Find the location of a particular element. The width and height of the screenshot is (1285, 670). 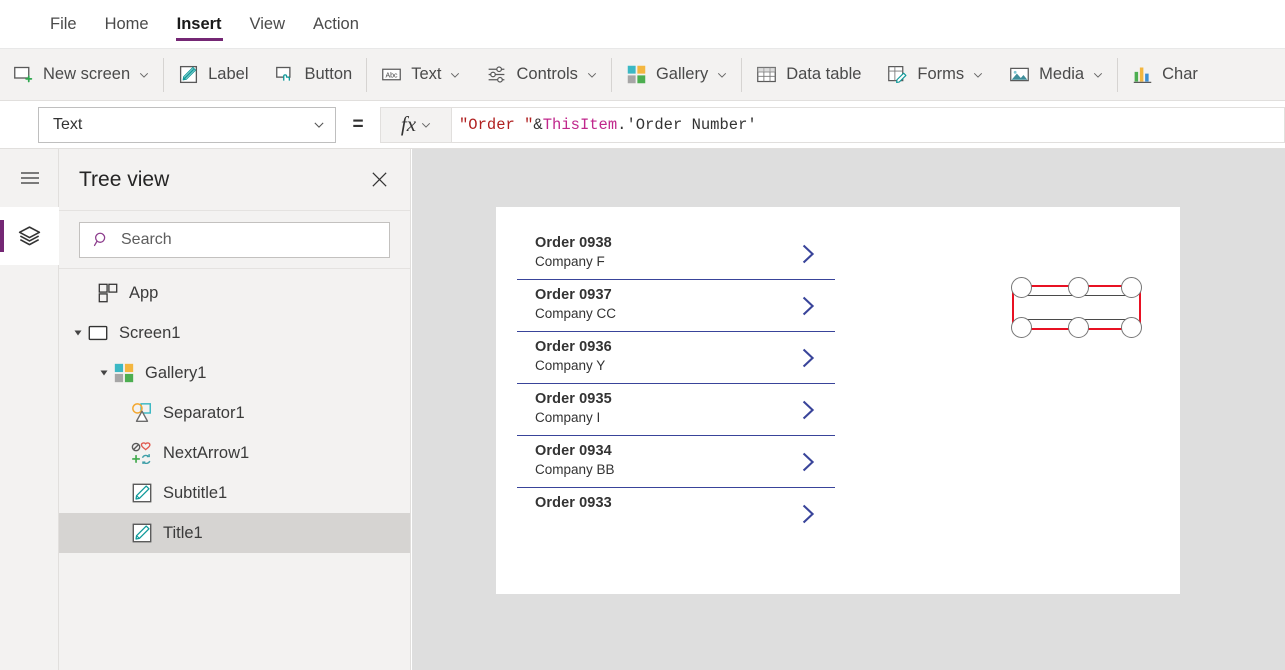

app-icon is located at coordinates (108, 293).